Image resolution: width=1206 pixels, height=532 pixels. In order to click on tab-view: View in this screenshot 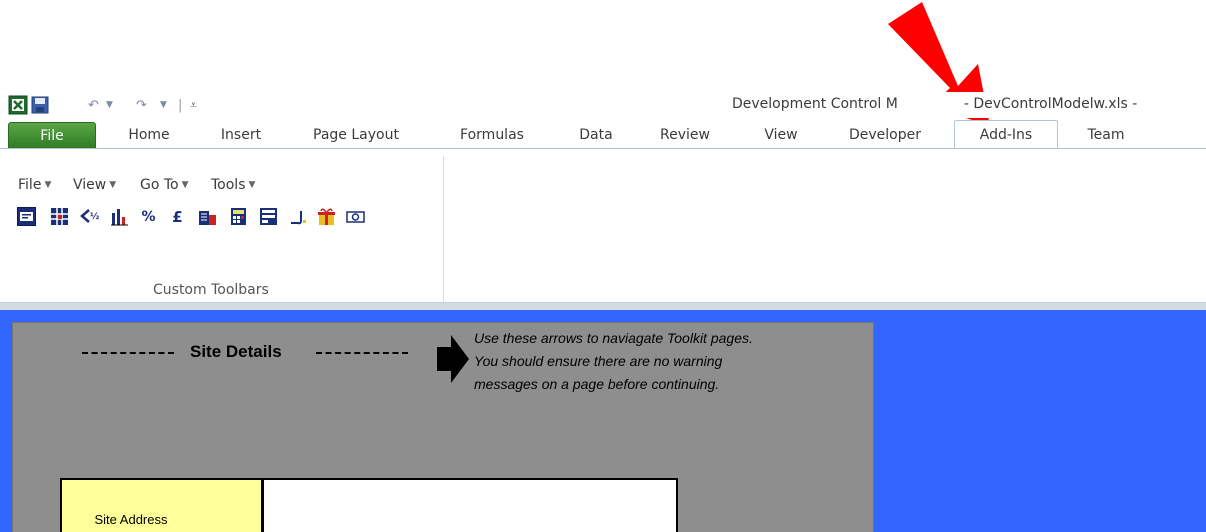, I will do `click(781, 135)`.